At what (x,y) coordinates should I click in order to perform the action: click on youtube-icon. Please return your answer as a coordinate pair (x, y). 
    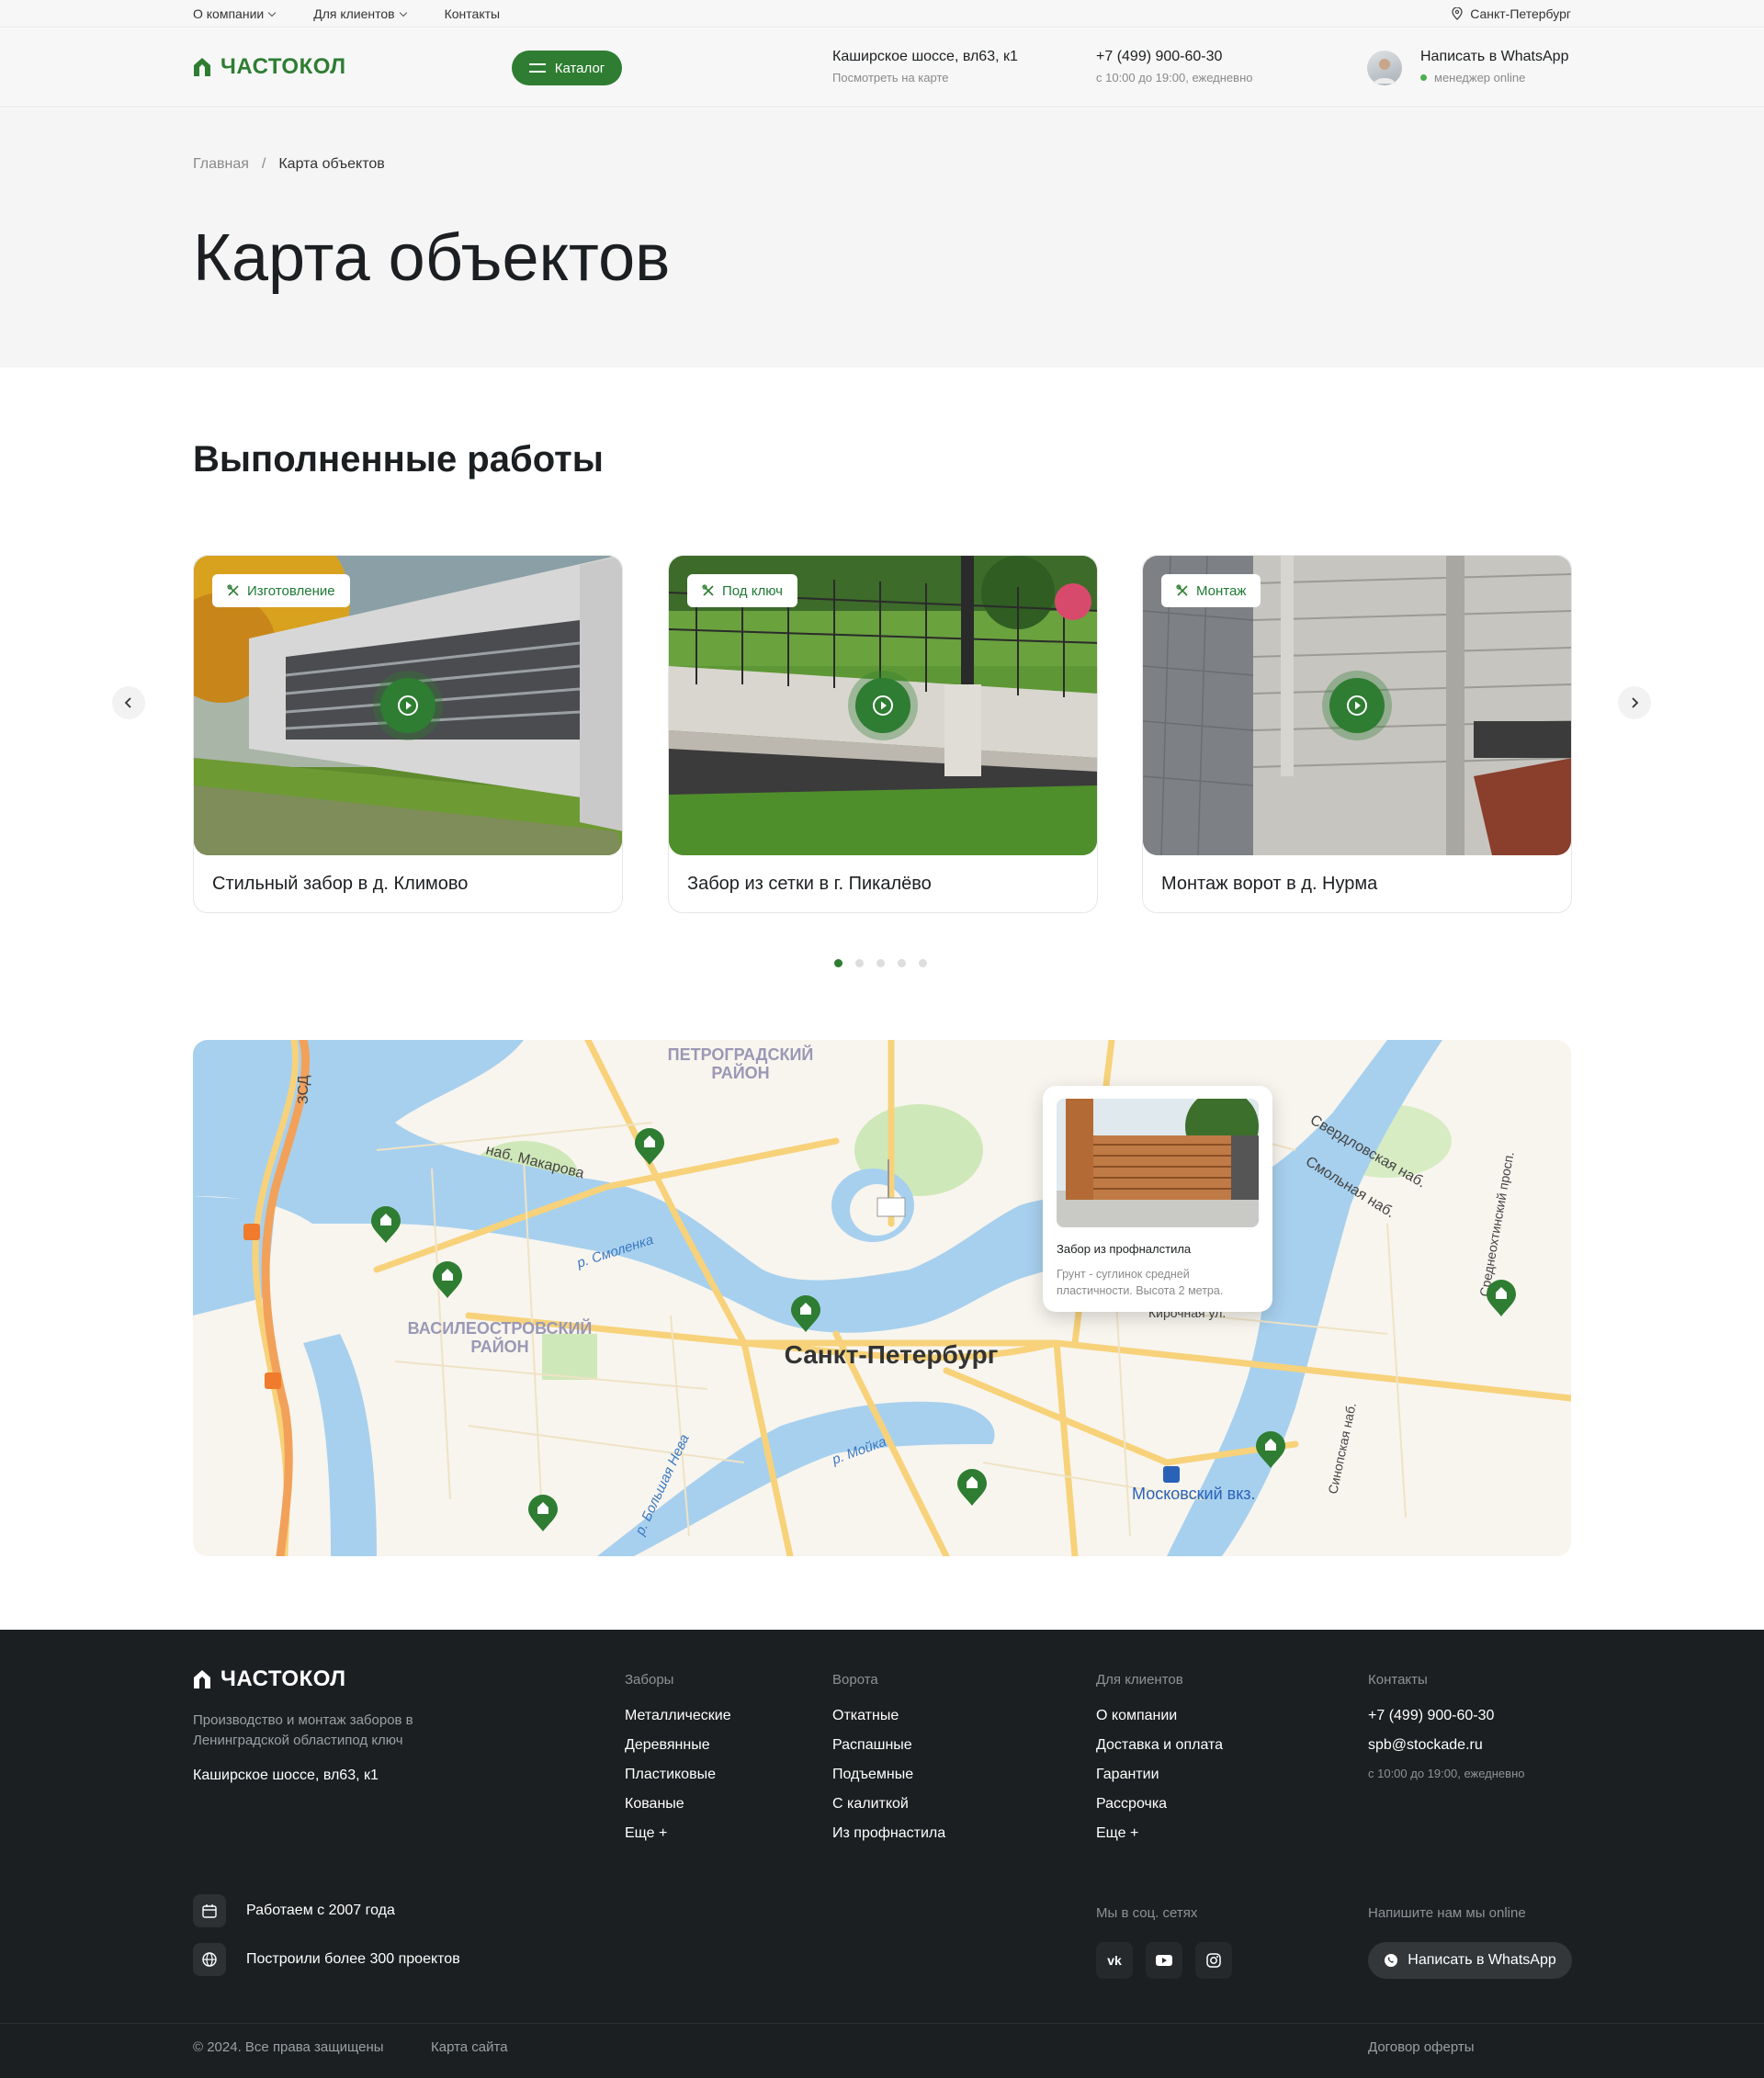
    Looking at the image, I should click on (1164, 1960).